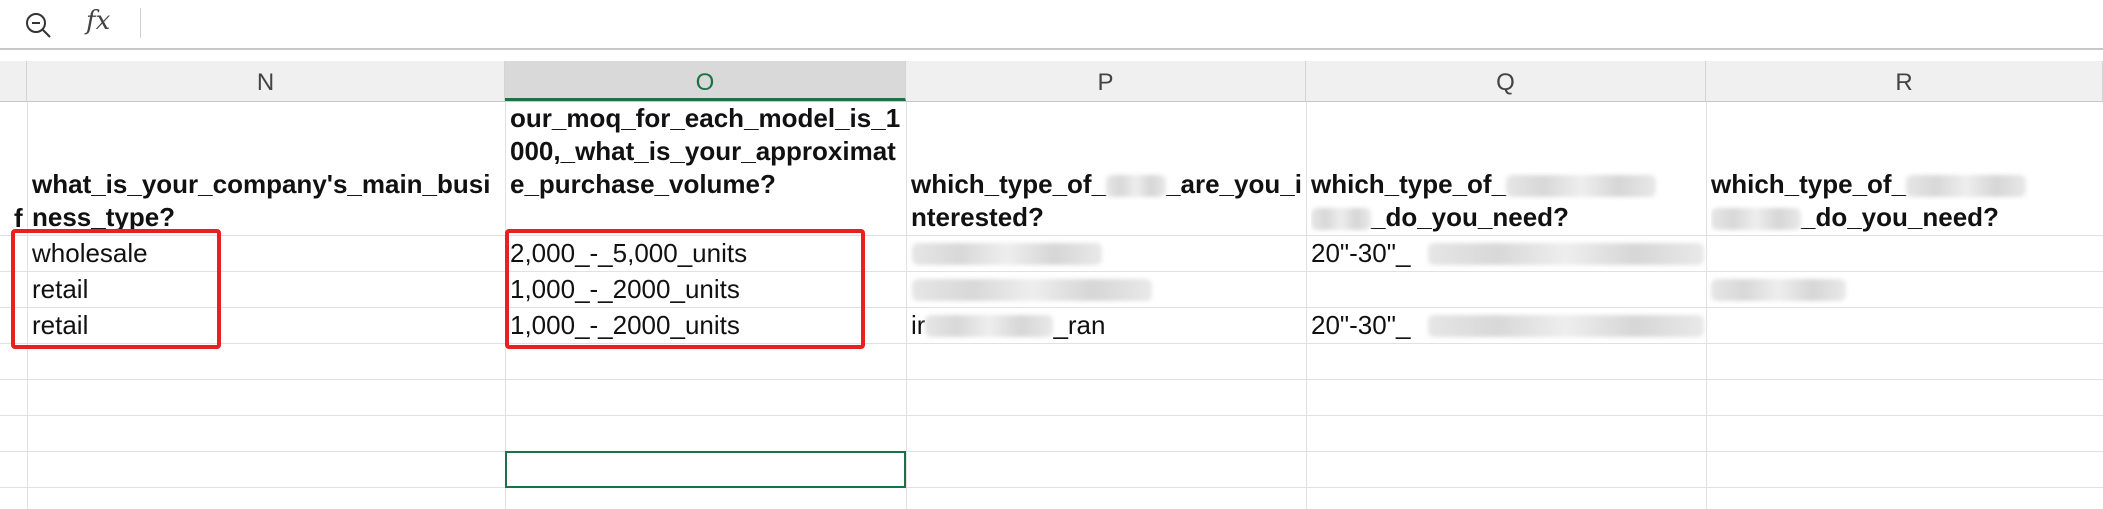 The height and width of the screenshot is (509, 2103). What do you see at coordinates (1051, 49) in the screenshot?
I see `formula-bar-border` at bounding box center [1051, 49].